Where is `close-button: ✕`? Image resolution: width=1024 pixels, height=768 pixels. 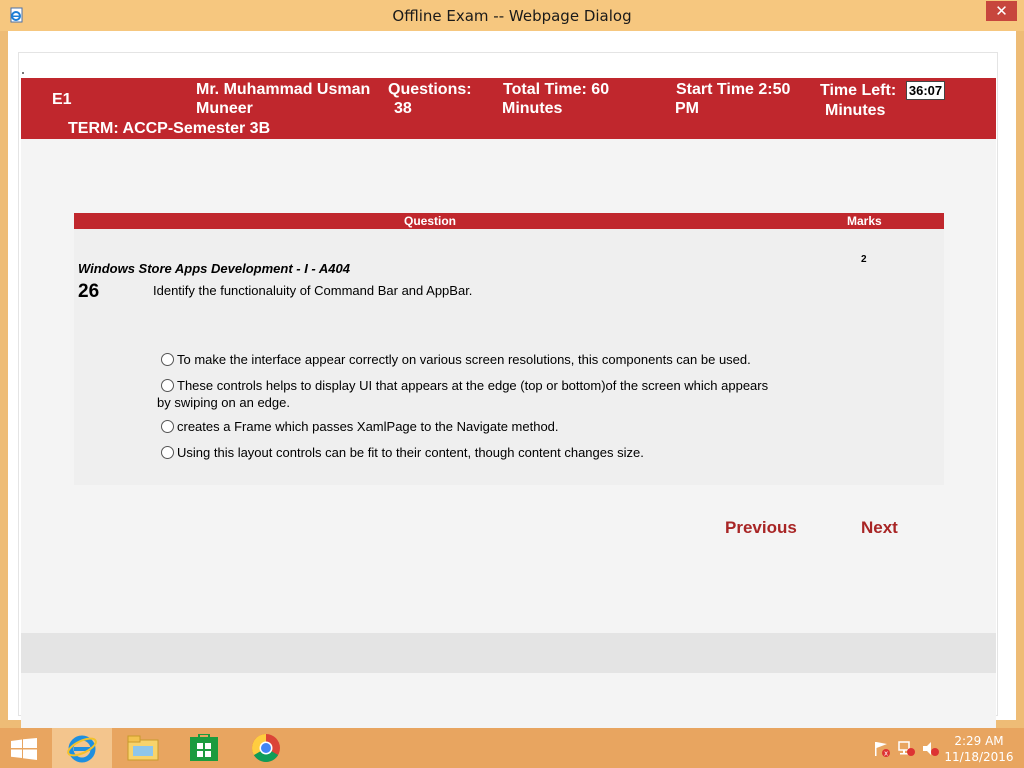
close-button: ✕ is located at coordinates (1001, 11).